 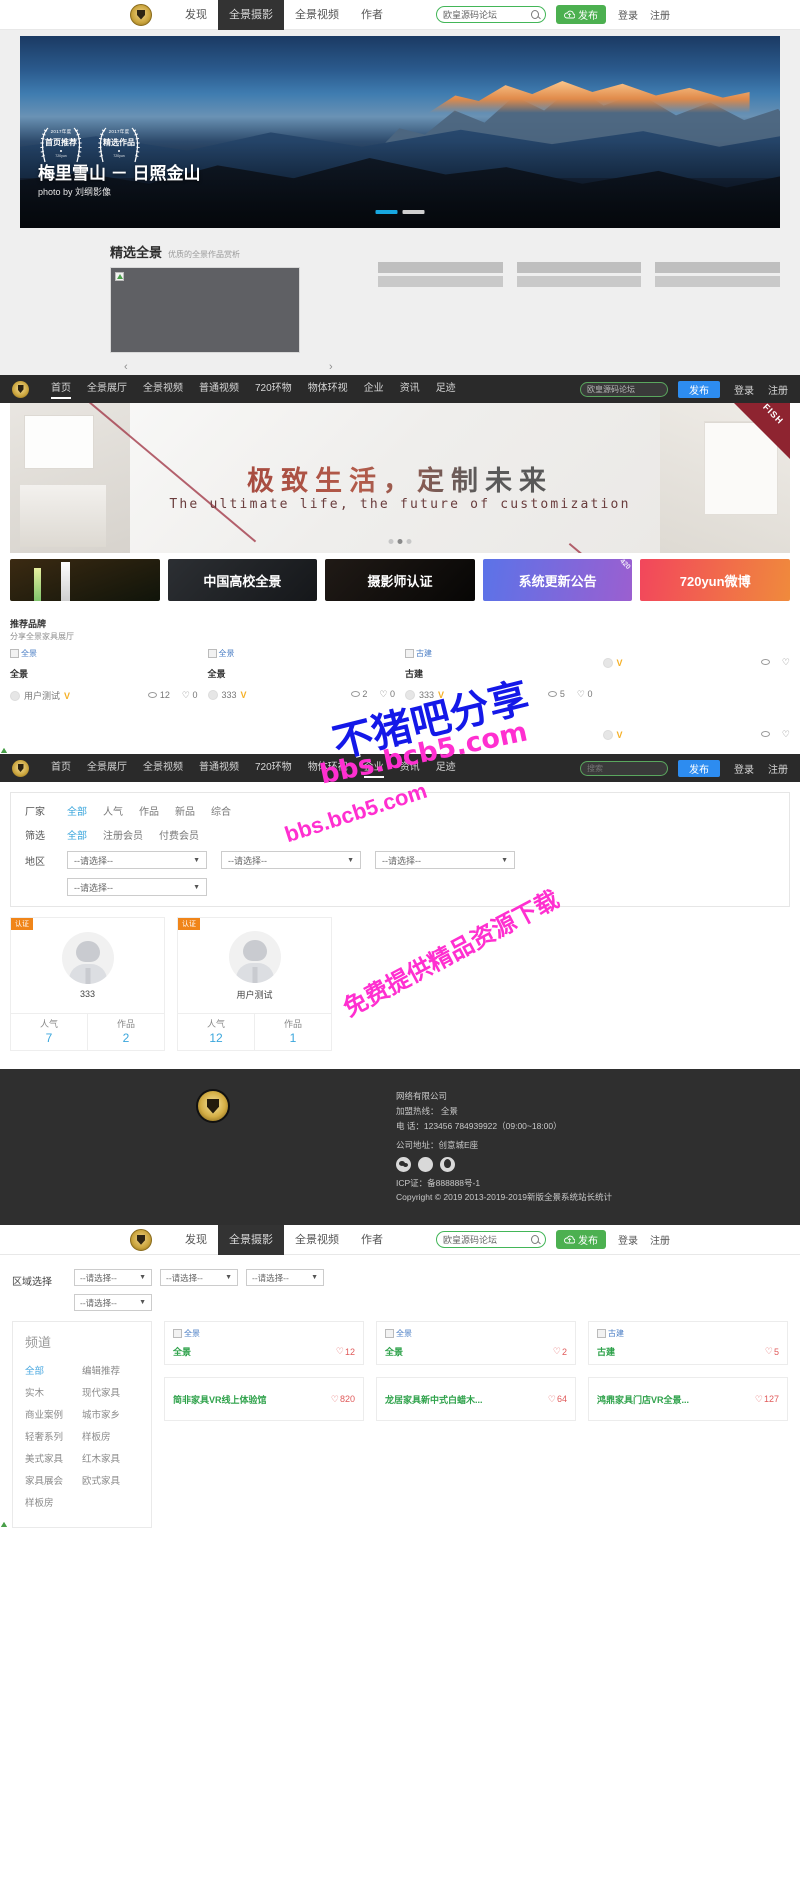 What do you see at coordinates (137, 860) in the screenshot?
I see `region-select-province: --请选择-- ▼` at bounding box center [137, 860].